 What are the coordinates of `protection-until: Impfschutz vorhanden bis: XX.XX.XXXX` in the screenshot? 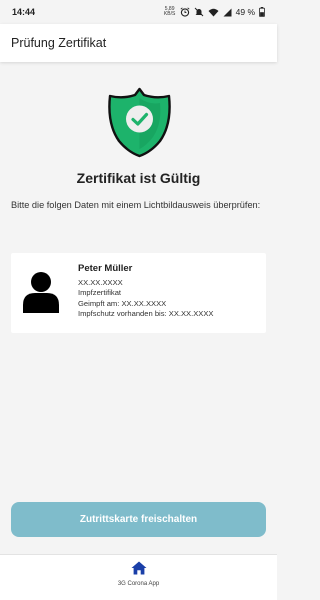 It's located at (146, 313).